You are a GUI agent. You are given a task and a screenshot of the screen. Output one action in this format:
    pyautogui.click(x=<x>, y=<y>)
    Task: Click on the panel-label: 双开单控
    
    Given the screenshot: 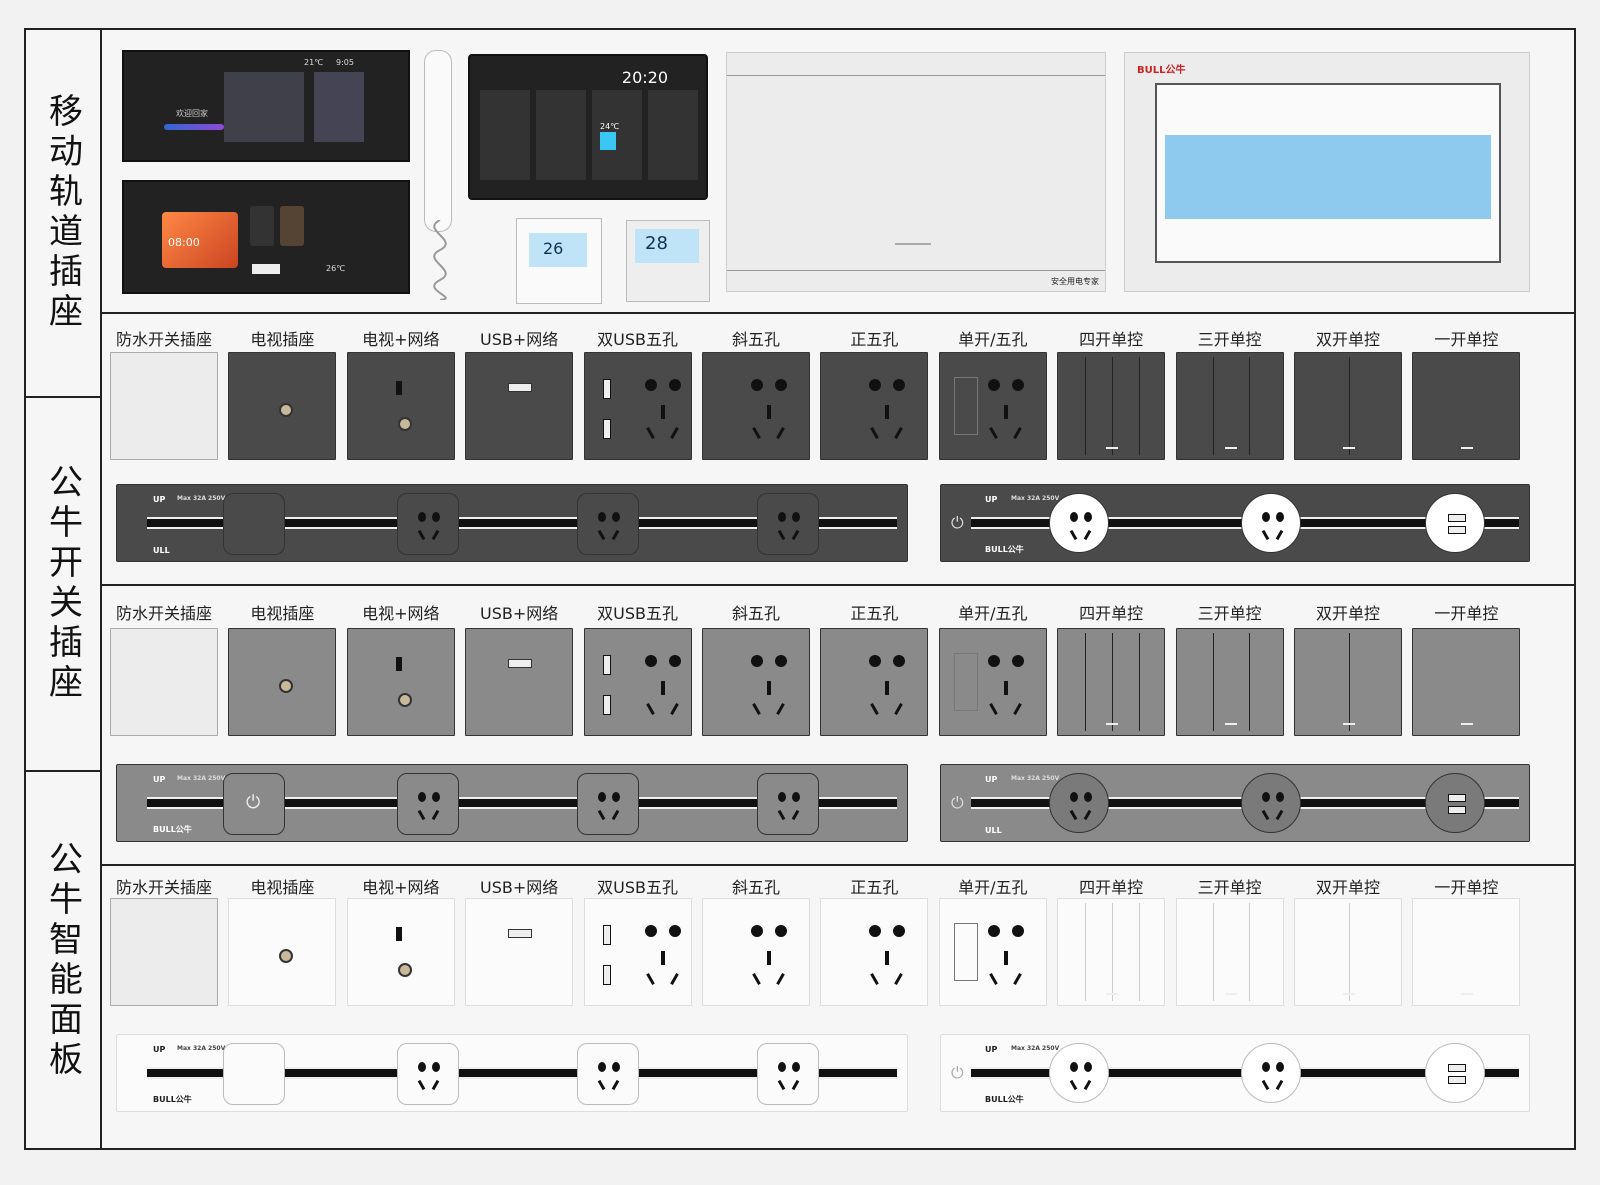 What is the action you would take?
    pyautogui.click(x=1347, y=613)
    